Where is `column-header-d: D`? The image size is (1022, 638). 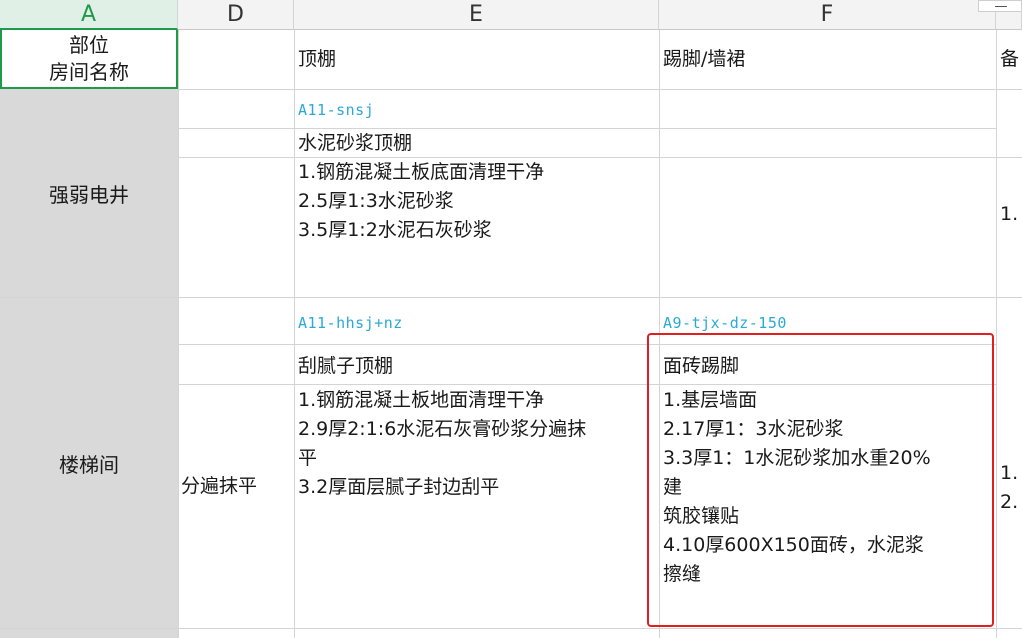 column-header-d: D is located at coordinates (236, 15).